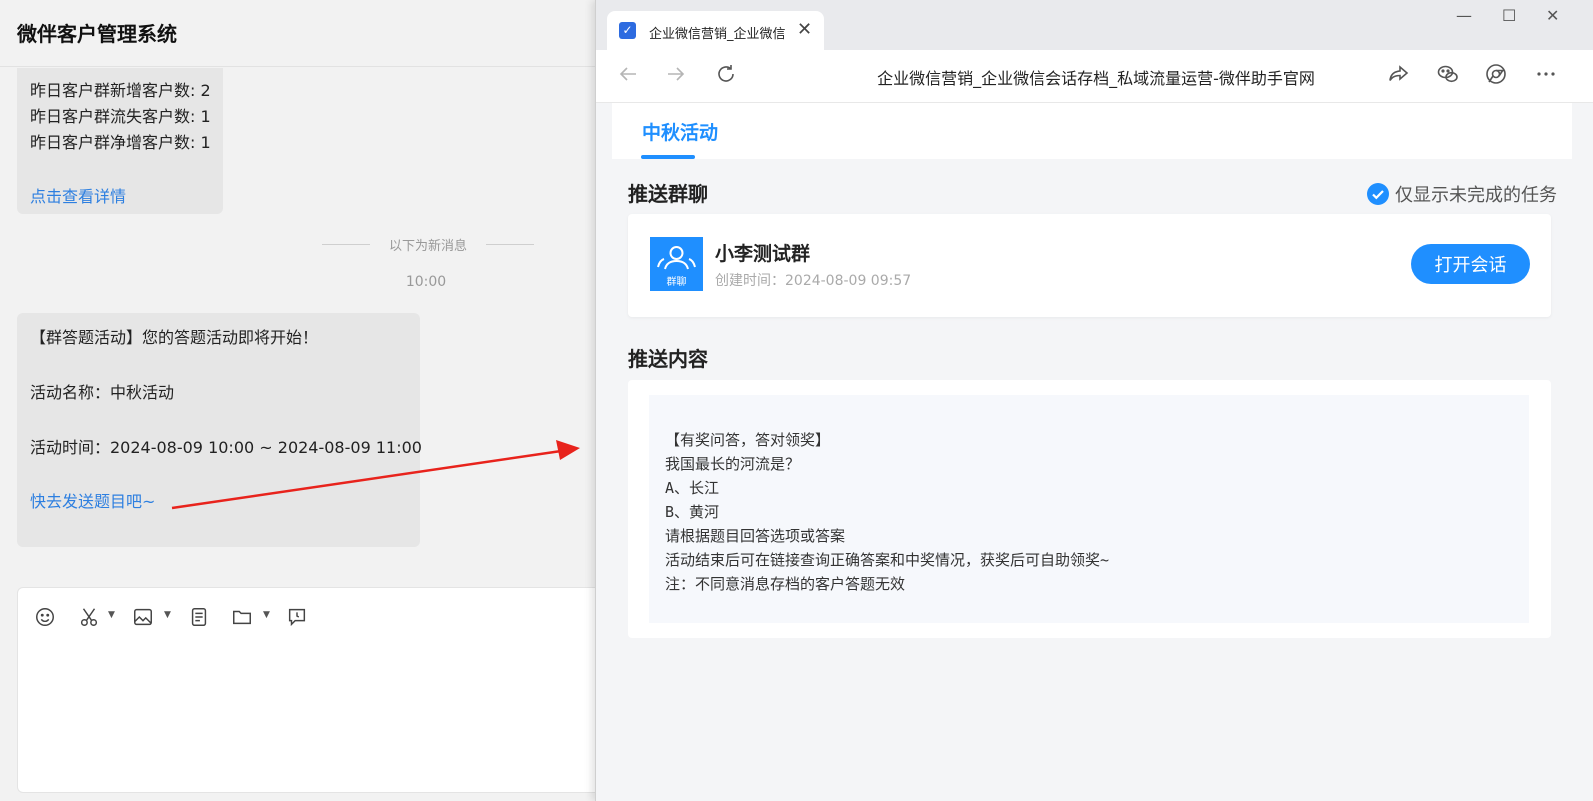 Image resolution: width=1593 pixels, height=801 pixels. Describe the element at coordinates (748, 440) in the screenshot. I see `content-line: 【有奖问答，答对领奖】` at that location.